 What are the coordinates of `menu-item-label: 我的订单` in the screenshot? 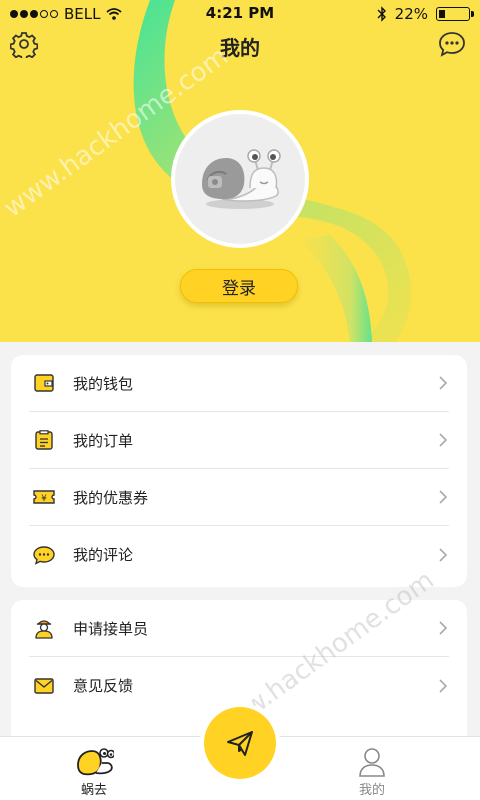 It's located at (103, 440).